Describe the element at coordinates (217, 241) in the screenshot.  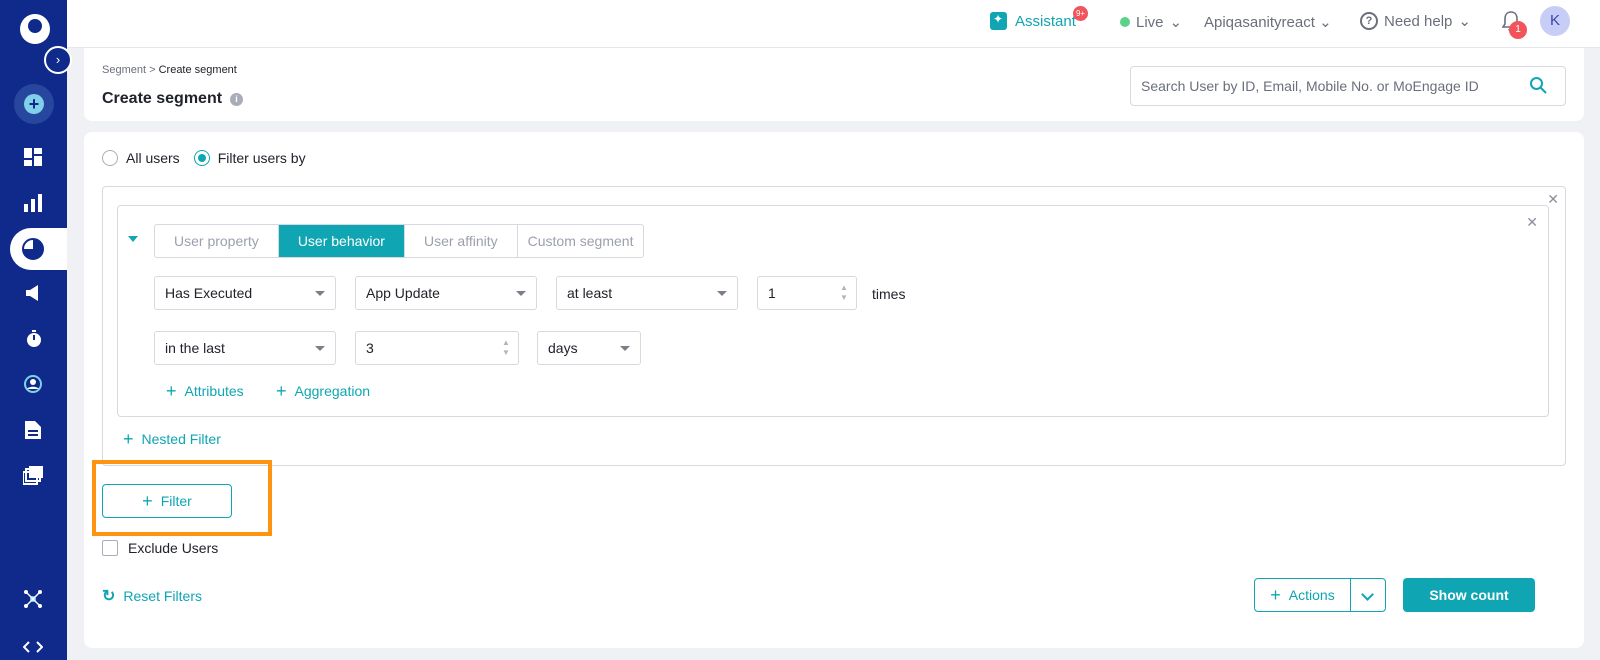
I see `tab-user-property: User property` at that location.